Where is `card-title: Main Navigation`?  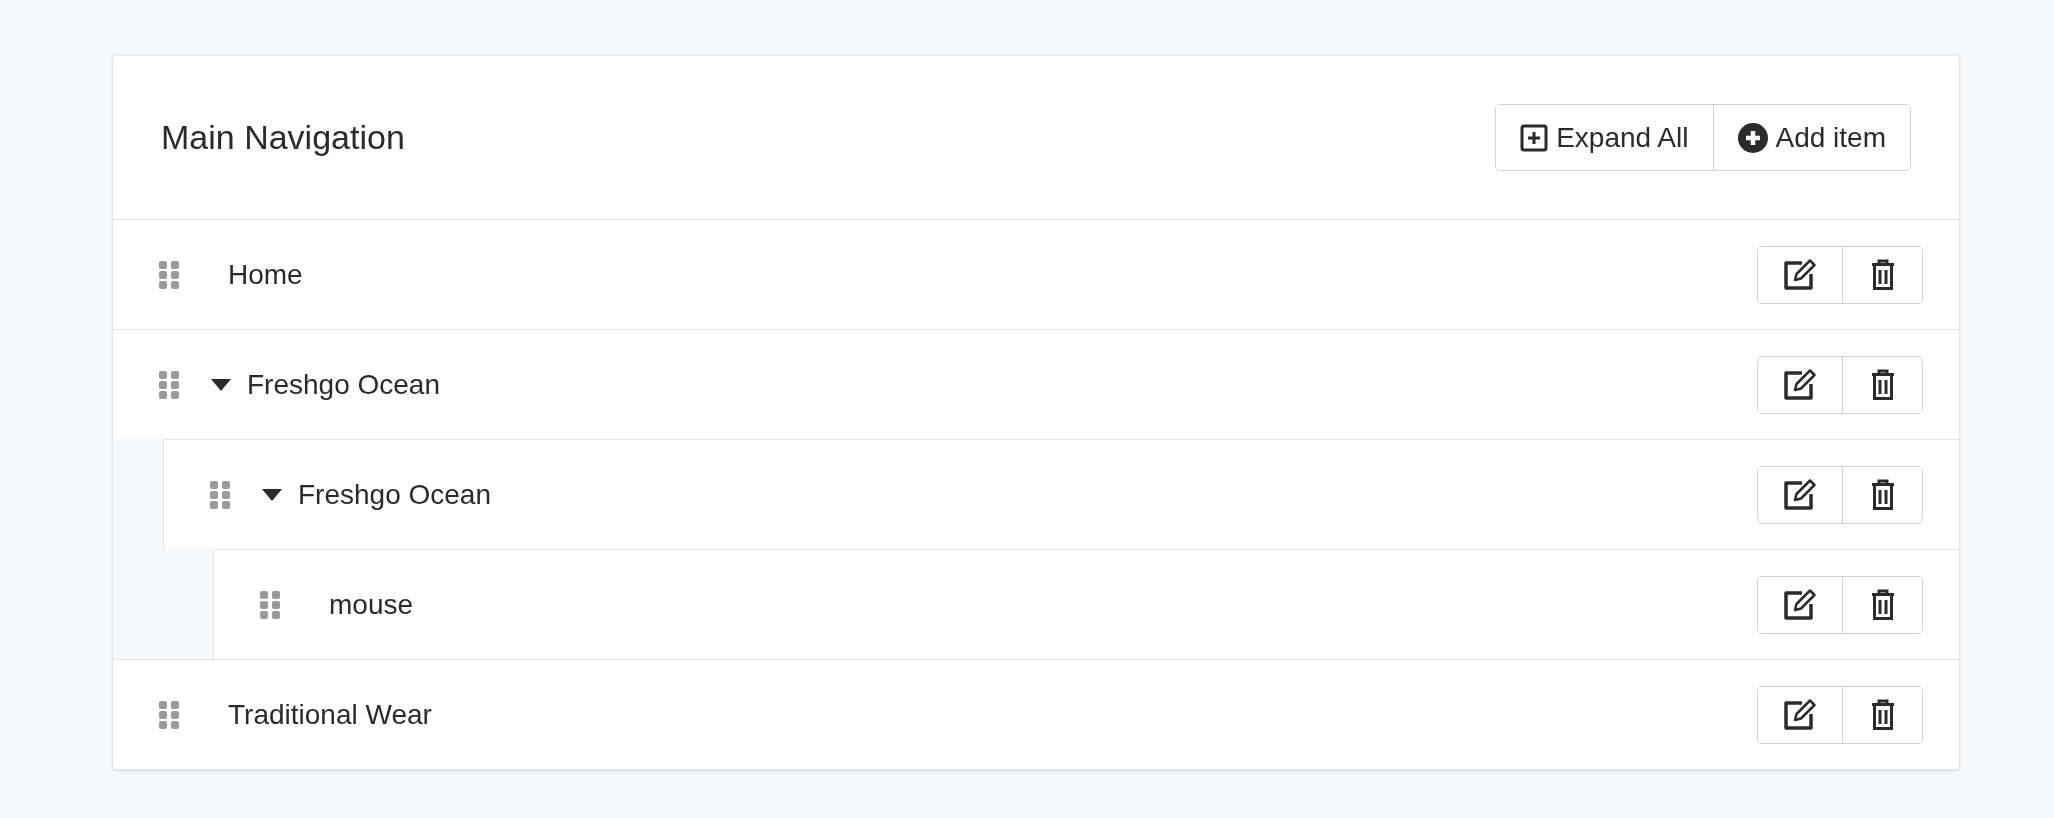 card-title: Main Navigation is located at coordinates (283, 137).